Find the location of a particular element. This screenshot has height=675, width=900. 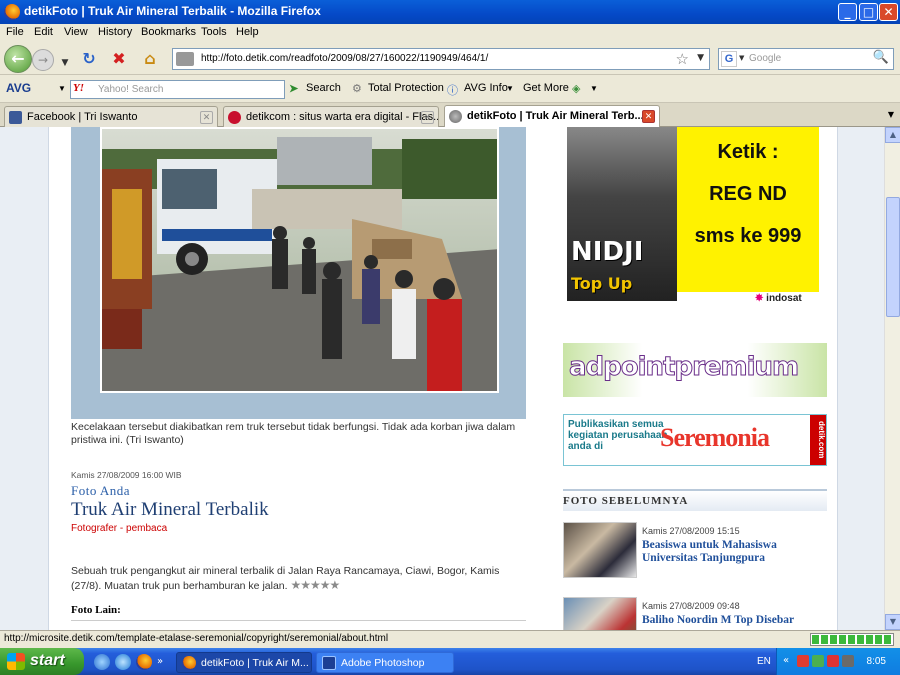

home-icon: ⌂ is located at coordinates (150, 59).